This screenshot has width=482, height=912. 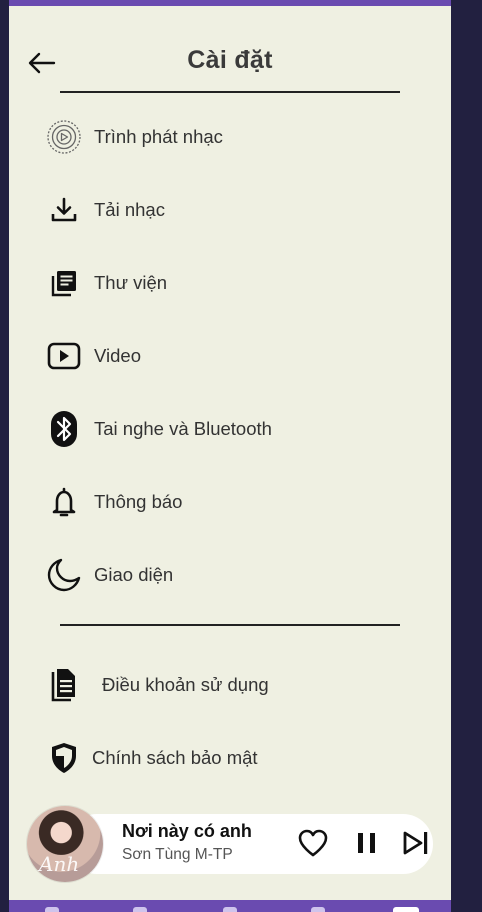 What do you see at coordinates (64, 575) in the screenshot?
I see `moon-icon` at bounding box center [64, 575].